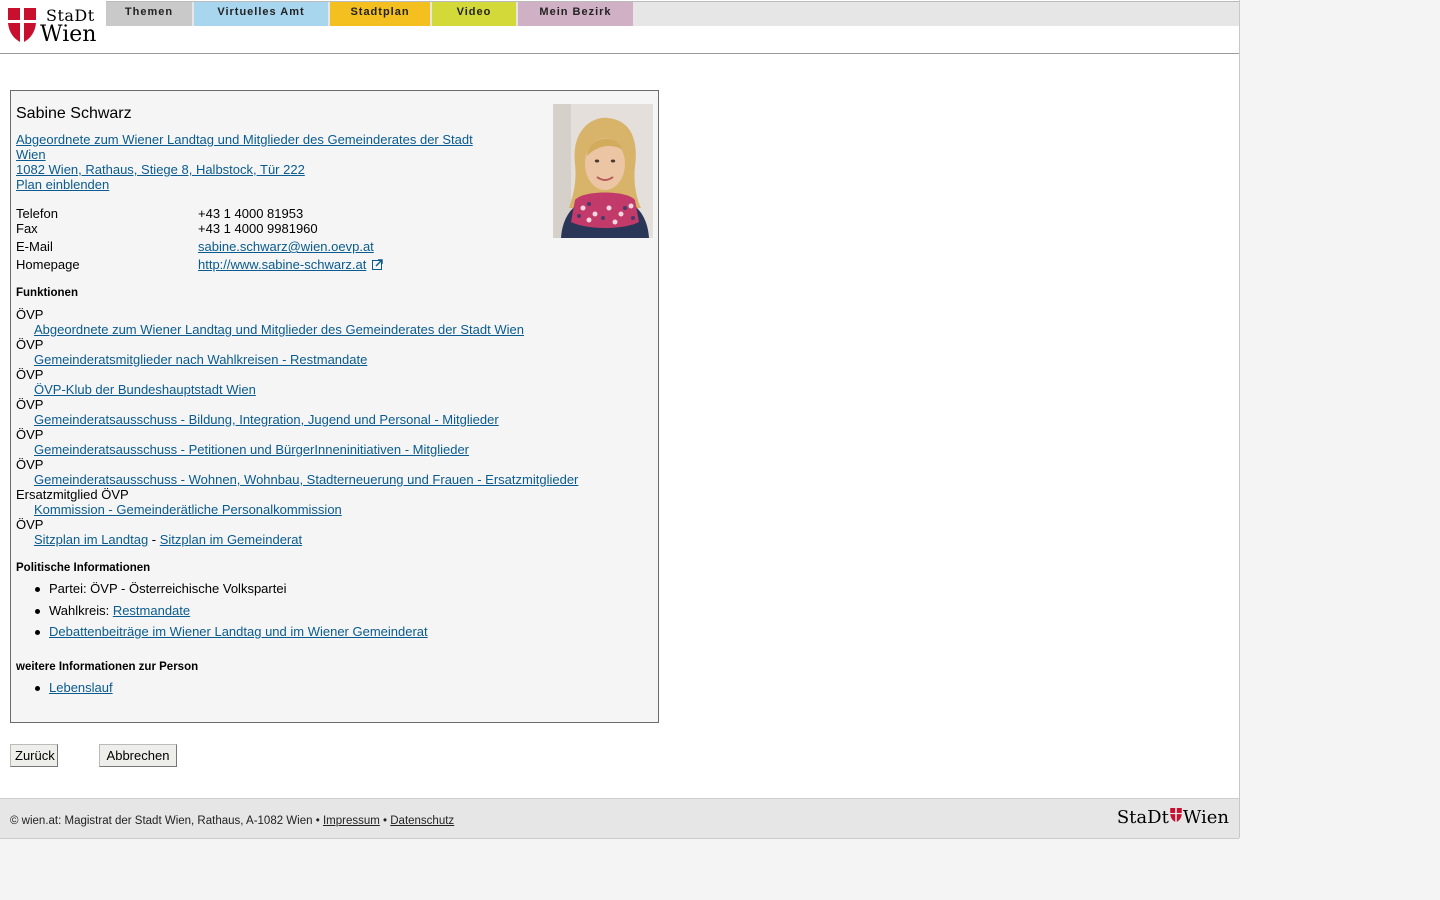 This screenshot has height=900, width=1440. What do you see at coordinates (380, 14) in the screenshot?
I see `tab-stadtplan: Stadtplan` at bounding box center [380, 14].